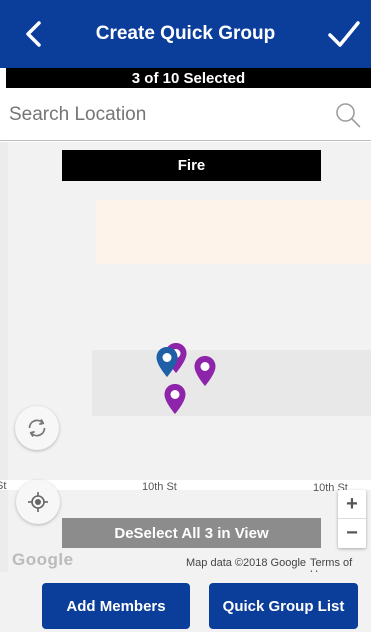  I want to click on add-members-label: Add Members, so click(116, 606).